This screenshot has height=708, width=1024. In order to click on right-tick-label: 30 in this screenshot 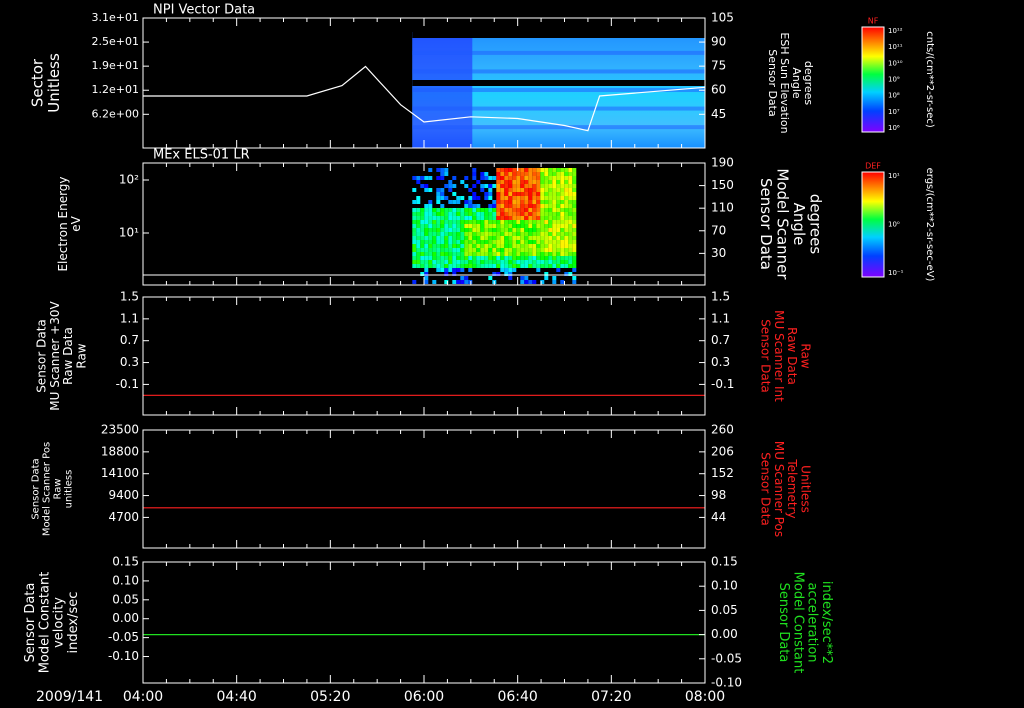, I will do `click(718, 253)`.